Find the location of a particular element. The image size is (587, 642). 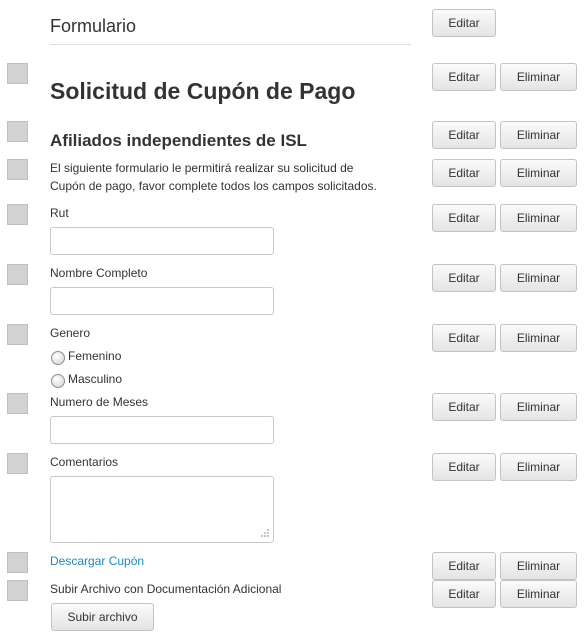

drag-handle-months is located at coordinates (17, 403).